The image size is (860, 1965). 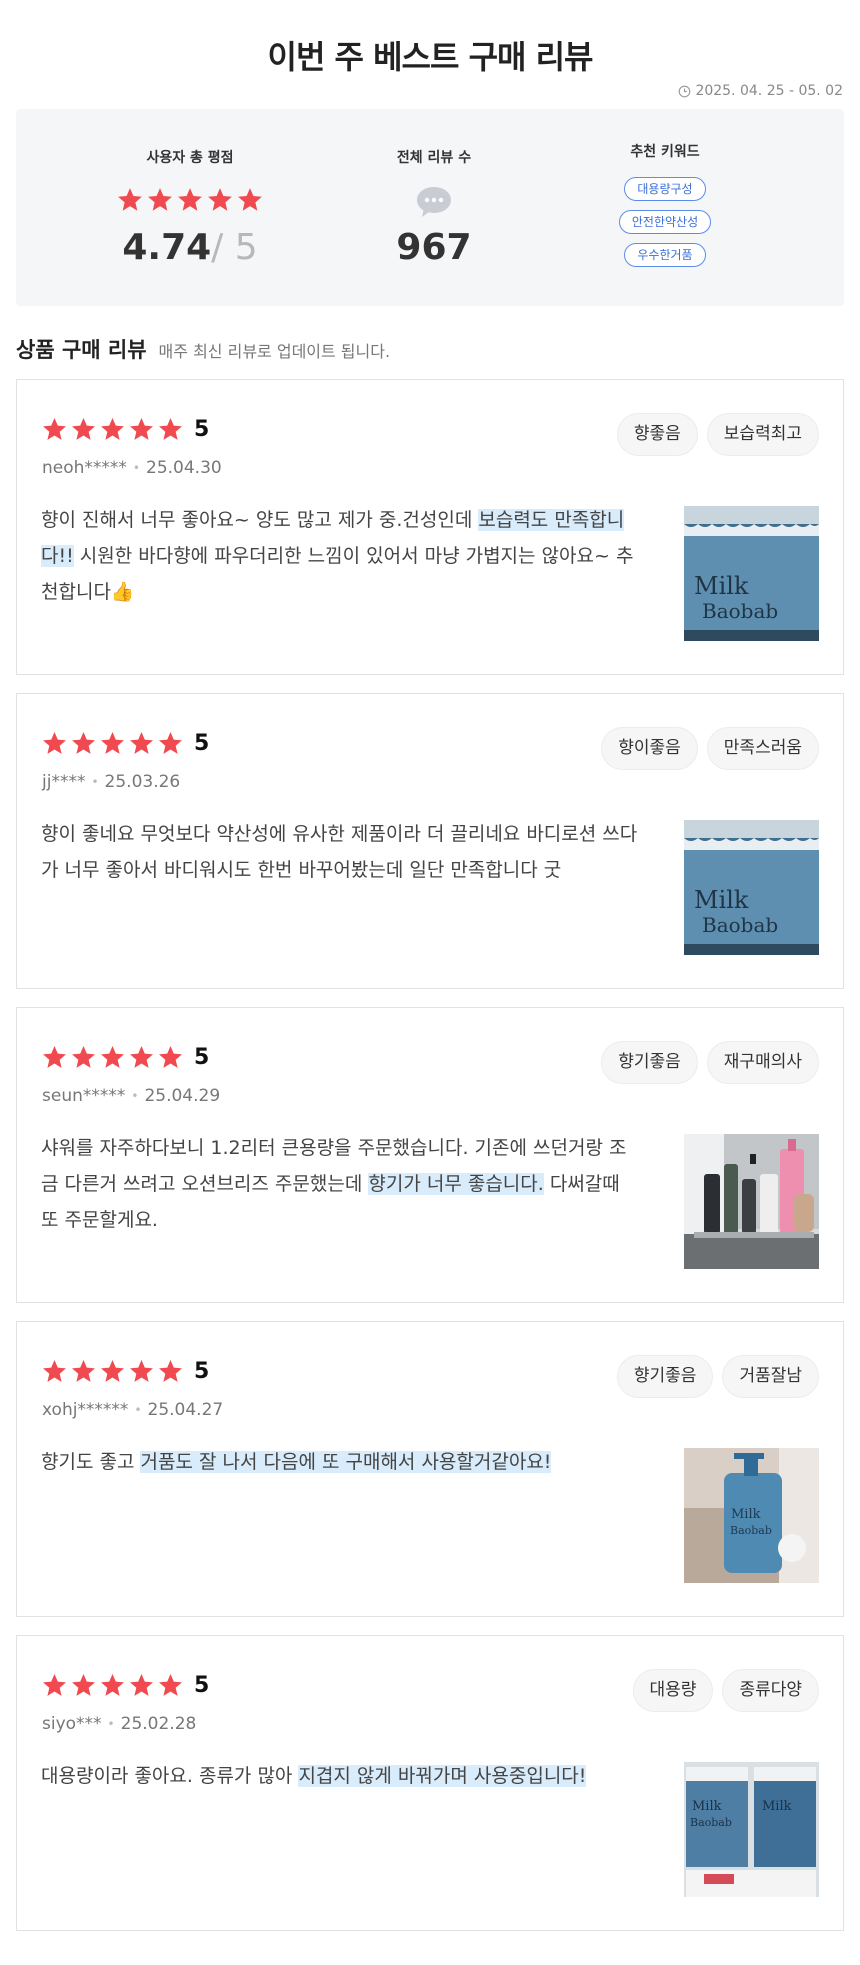 What do you see at coordinates (81, 350) in the screenshot?
I see `section-title: 상품 구매 리뷰` at bounding box center [81, 350].